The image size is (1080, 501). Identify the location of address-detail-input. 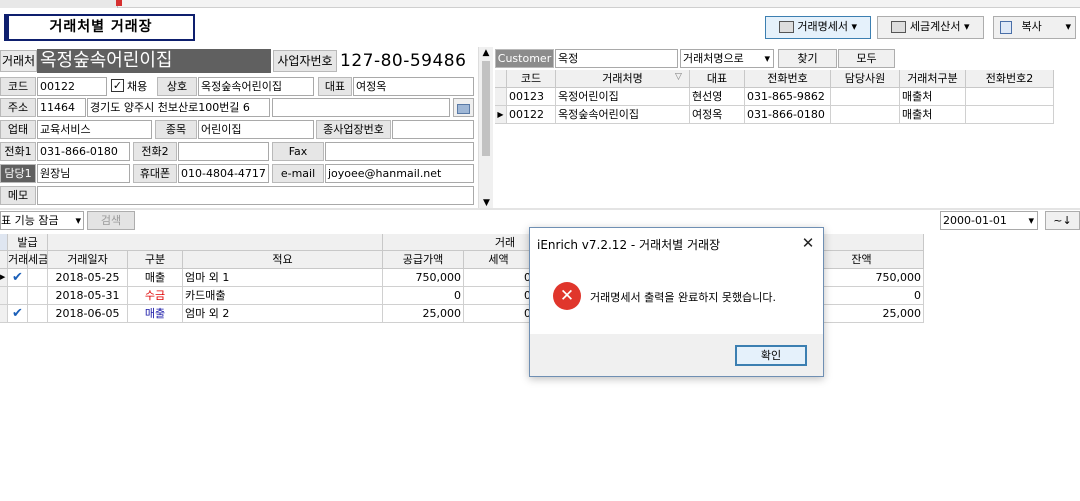
(361, 107).